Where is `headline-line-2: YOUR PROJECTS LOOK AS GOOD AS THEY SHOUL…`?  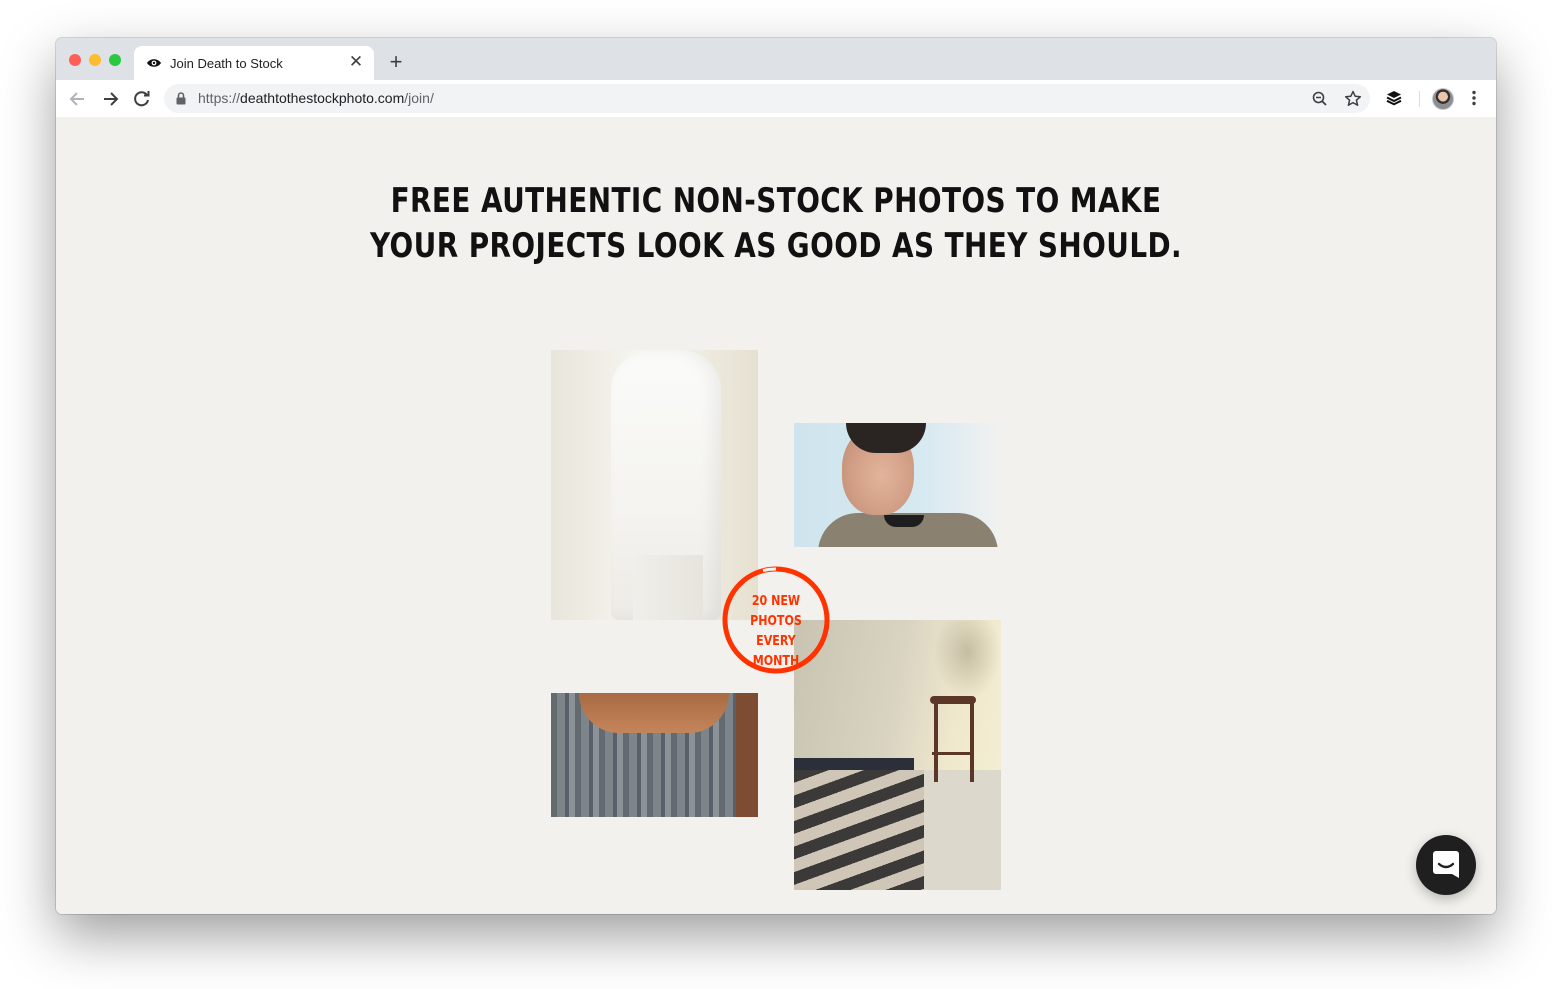
headline-line-2: YOUR PROJECTS LOOK AS GOOD AS THEY SHOUL… is located at coordinates (776, 246).